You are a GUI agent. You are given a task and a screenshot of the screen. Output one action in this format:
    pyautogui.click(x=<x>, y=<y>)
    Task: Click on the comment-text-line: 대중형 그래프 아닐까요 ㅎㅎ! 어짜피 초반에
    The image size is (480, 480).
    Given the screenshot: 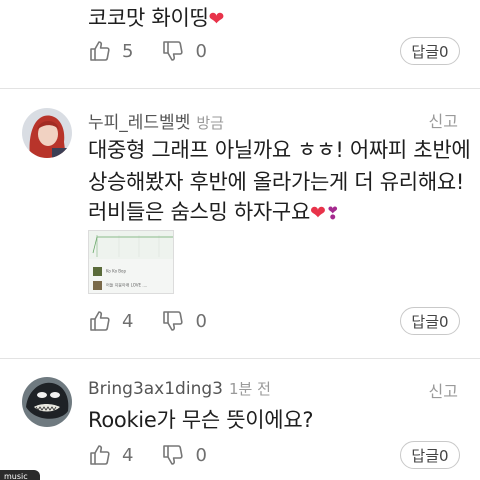 What is the action you would take?
    pyautogui.click(x=279, y=150)
    